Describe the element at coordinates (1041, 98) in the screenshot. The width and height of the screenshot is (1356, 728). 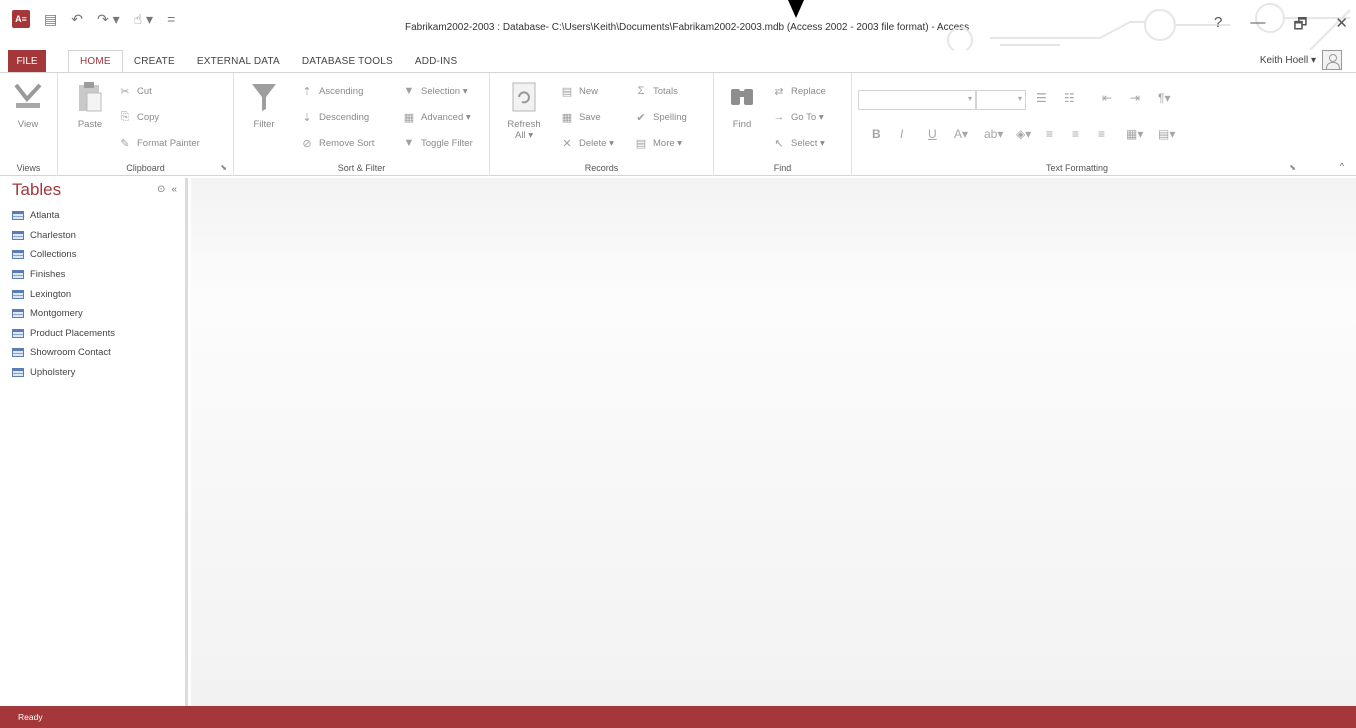
I see `bullets-icon: ☰` at that location.